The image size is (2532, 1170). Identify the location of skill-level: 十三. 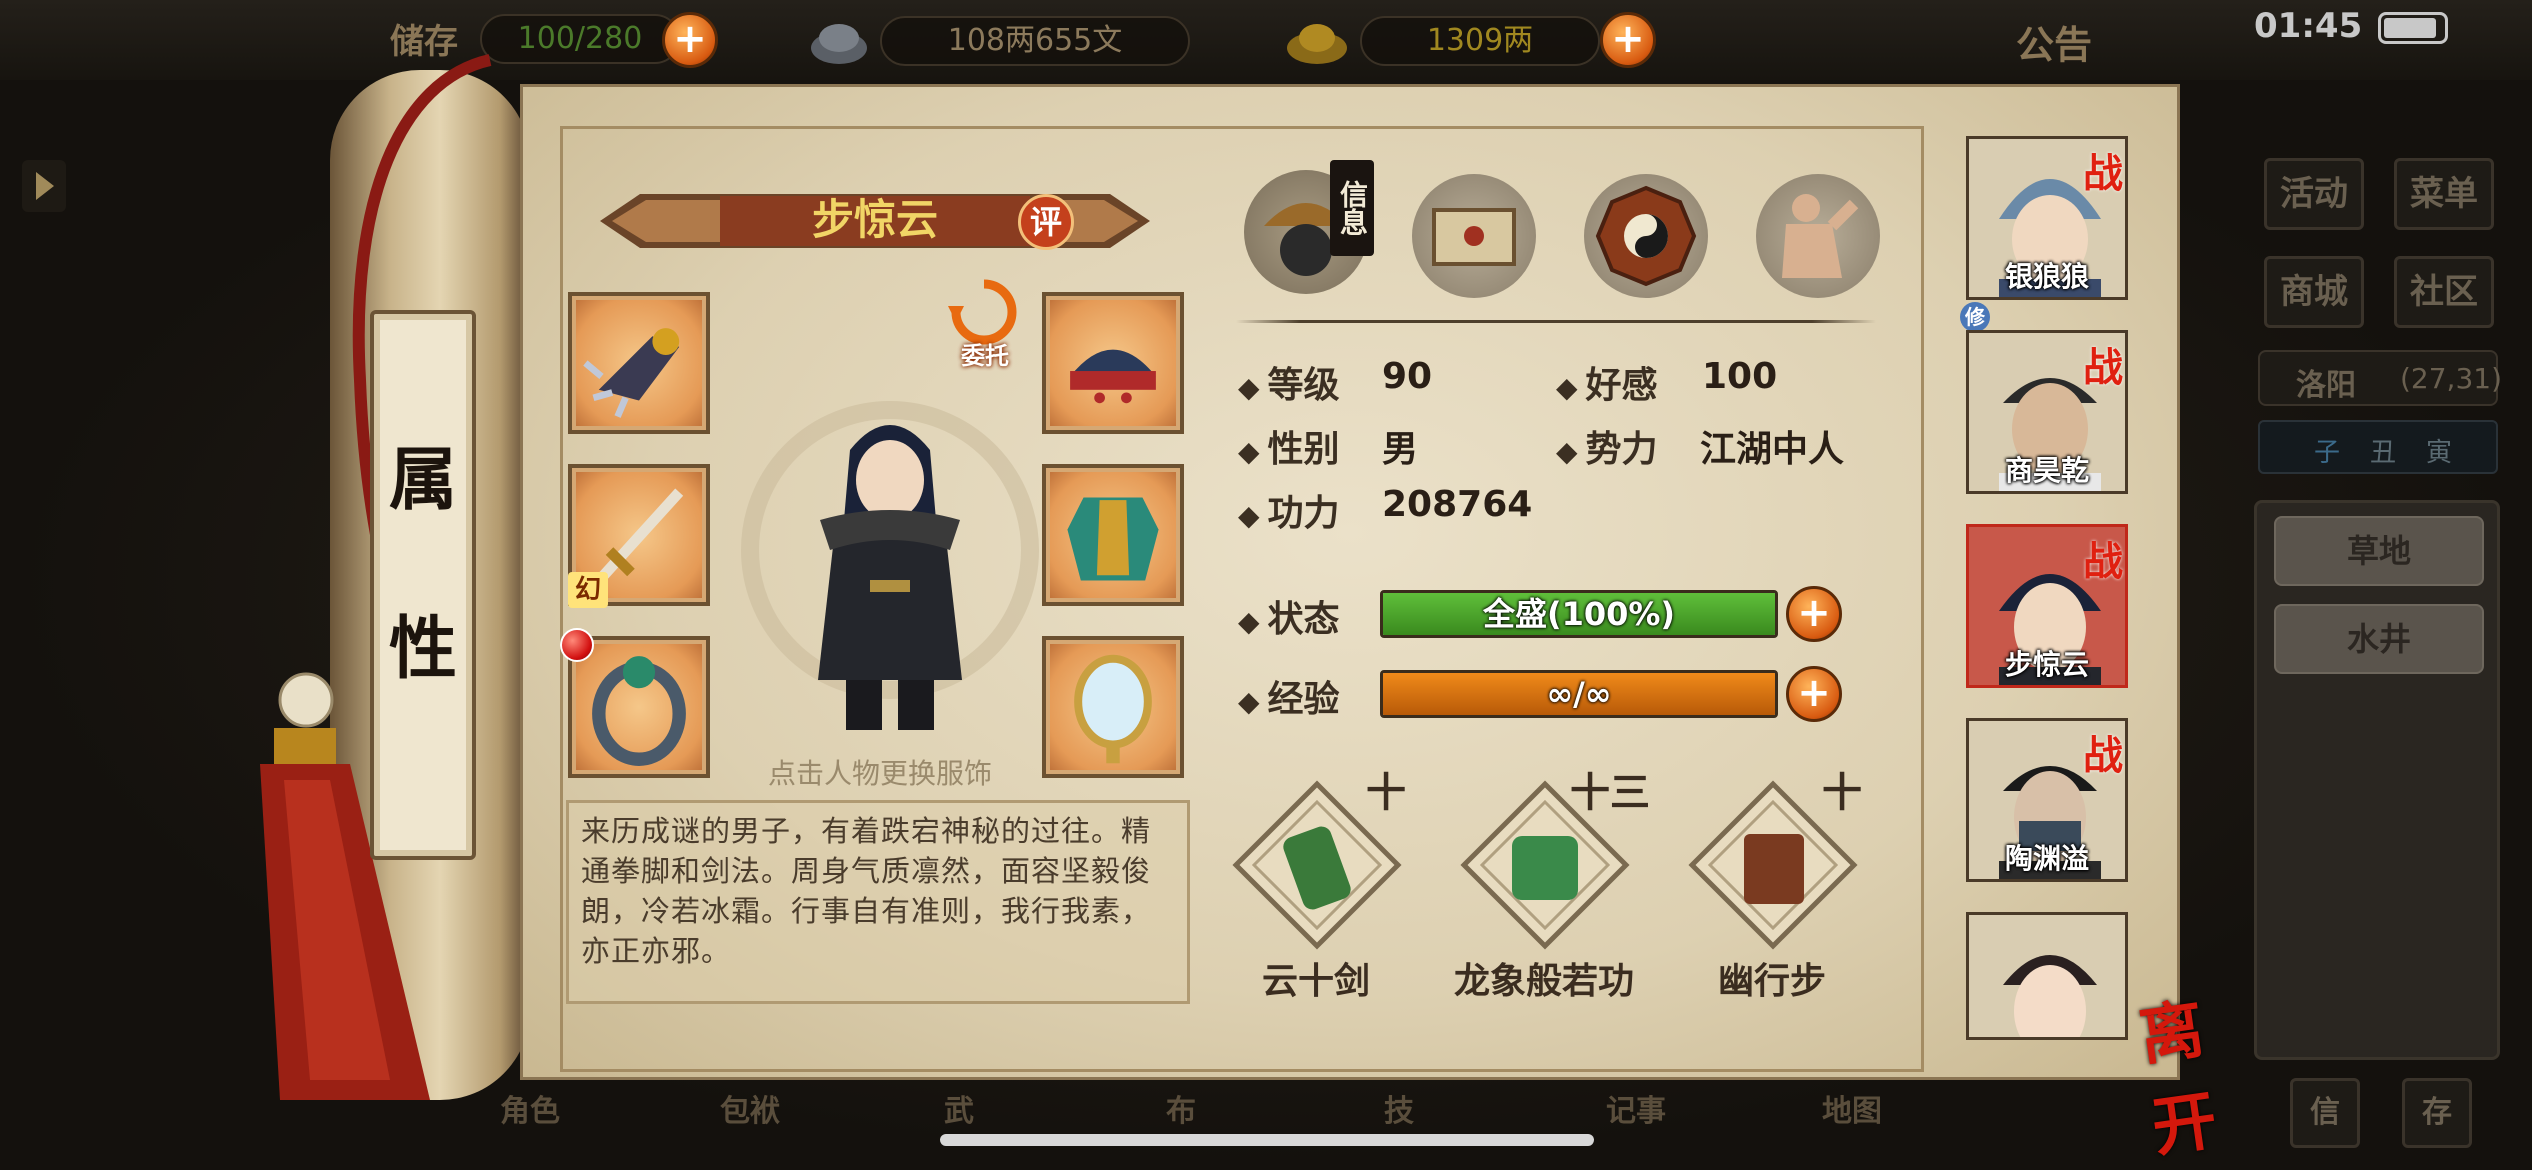
(1610, 793).